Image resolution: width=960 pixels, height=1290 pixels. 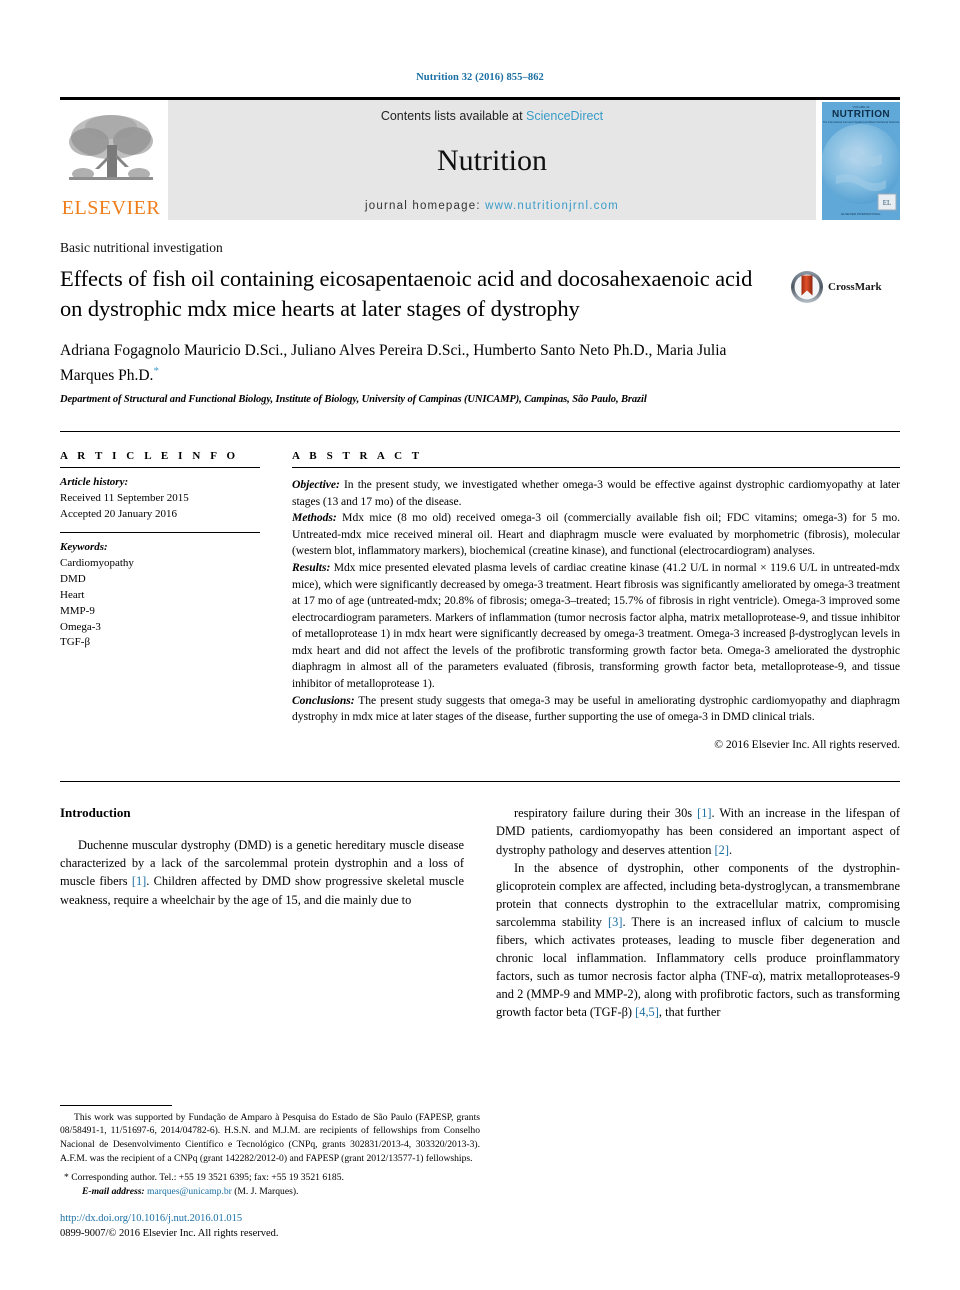 I want to click on contents-prefix: Contents lists available at, so click(x=453, y=116).